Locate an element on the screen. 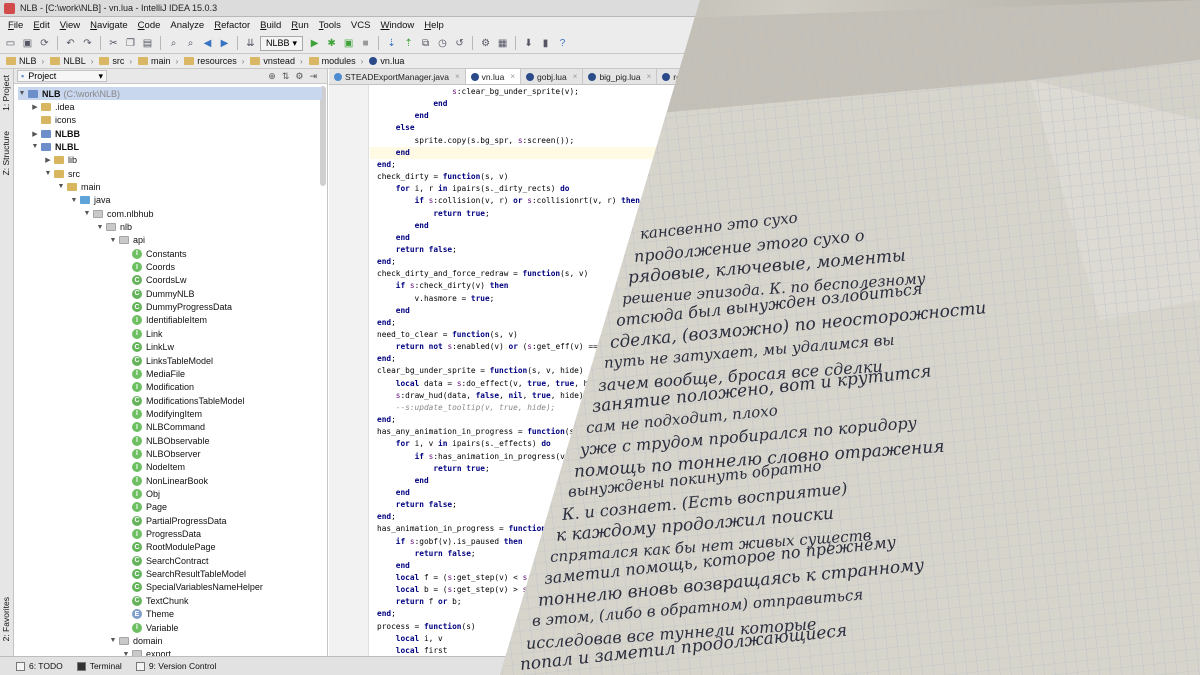 The image size is (1200, 675). tree-node: C TextChunk is located at coordinates (155, 600).